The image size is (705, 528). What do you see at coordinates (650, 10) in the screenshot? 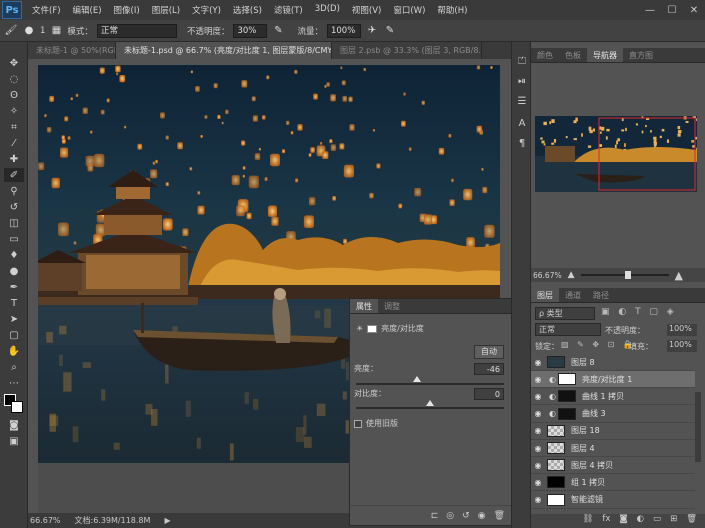
I see `minimize-button: —` at bounding box center [650, 10].